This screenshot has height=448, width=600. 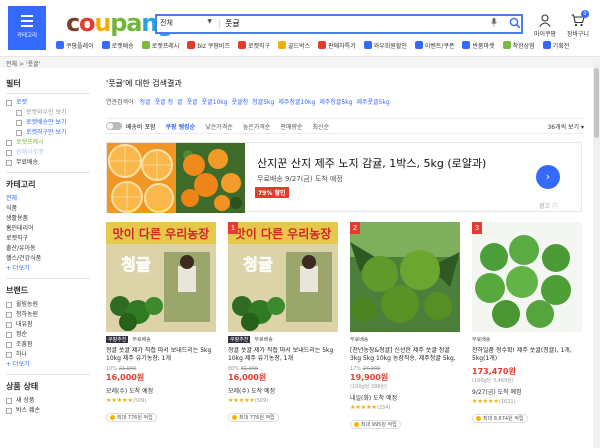 What do you see at coordinates (527, 277) in the screenshot?
I see `product-image: 3` at bounding box center [527, 277].